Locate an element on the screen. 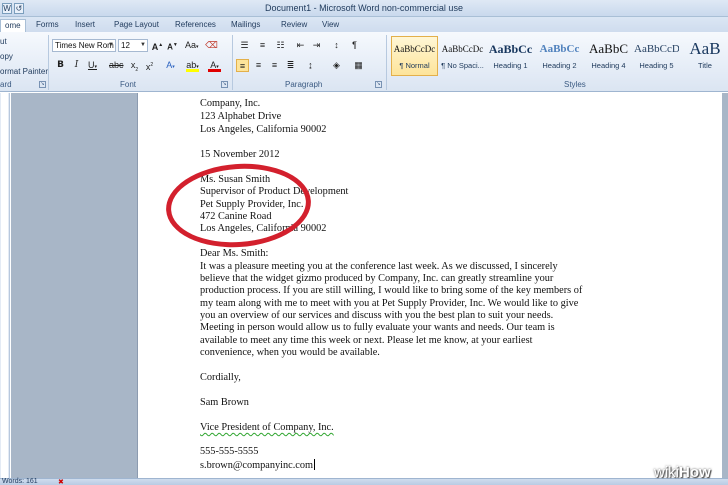 The width and height of the screenshot is (728, 485). shading-icon: ◈ is located at coordinates (336, 65).